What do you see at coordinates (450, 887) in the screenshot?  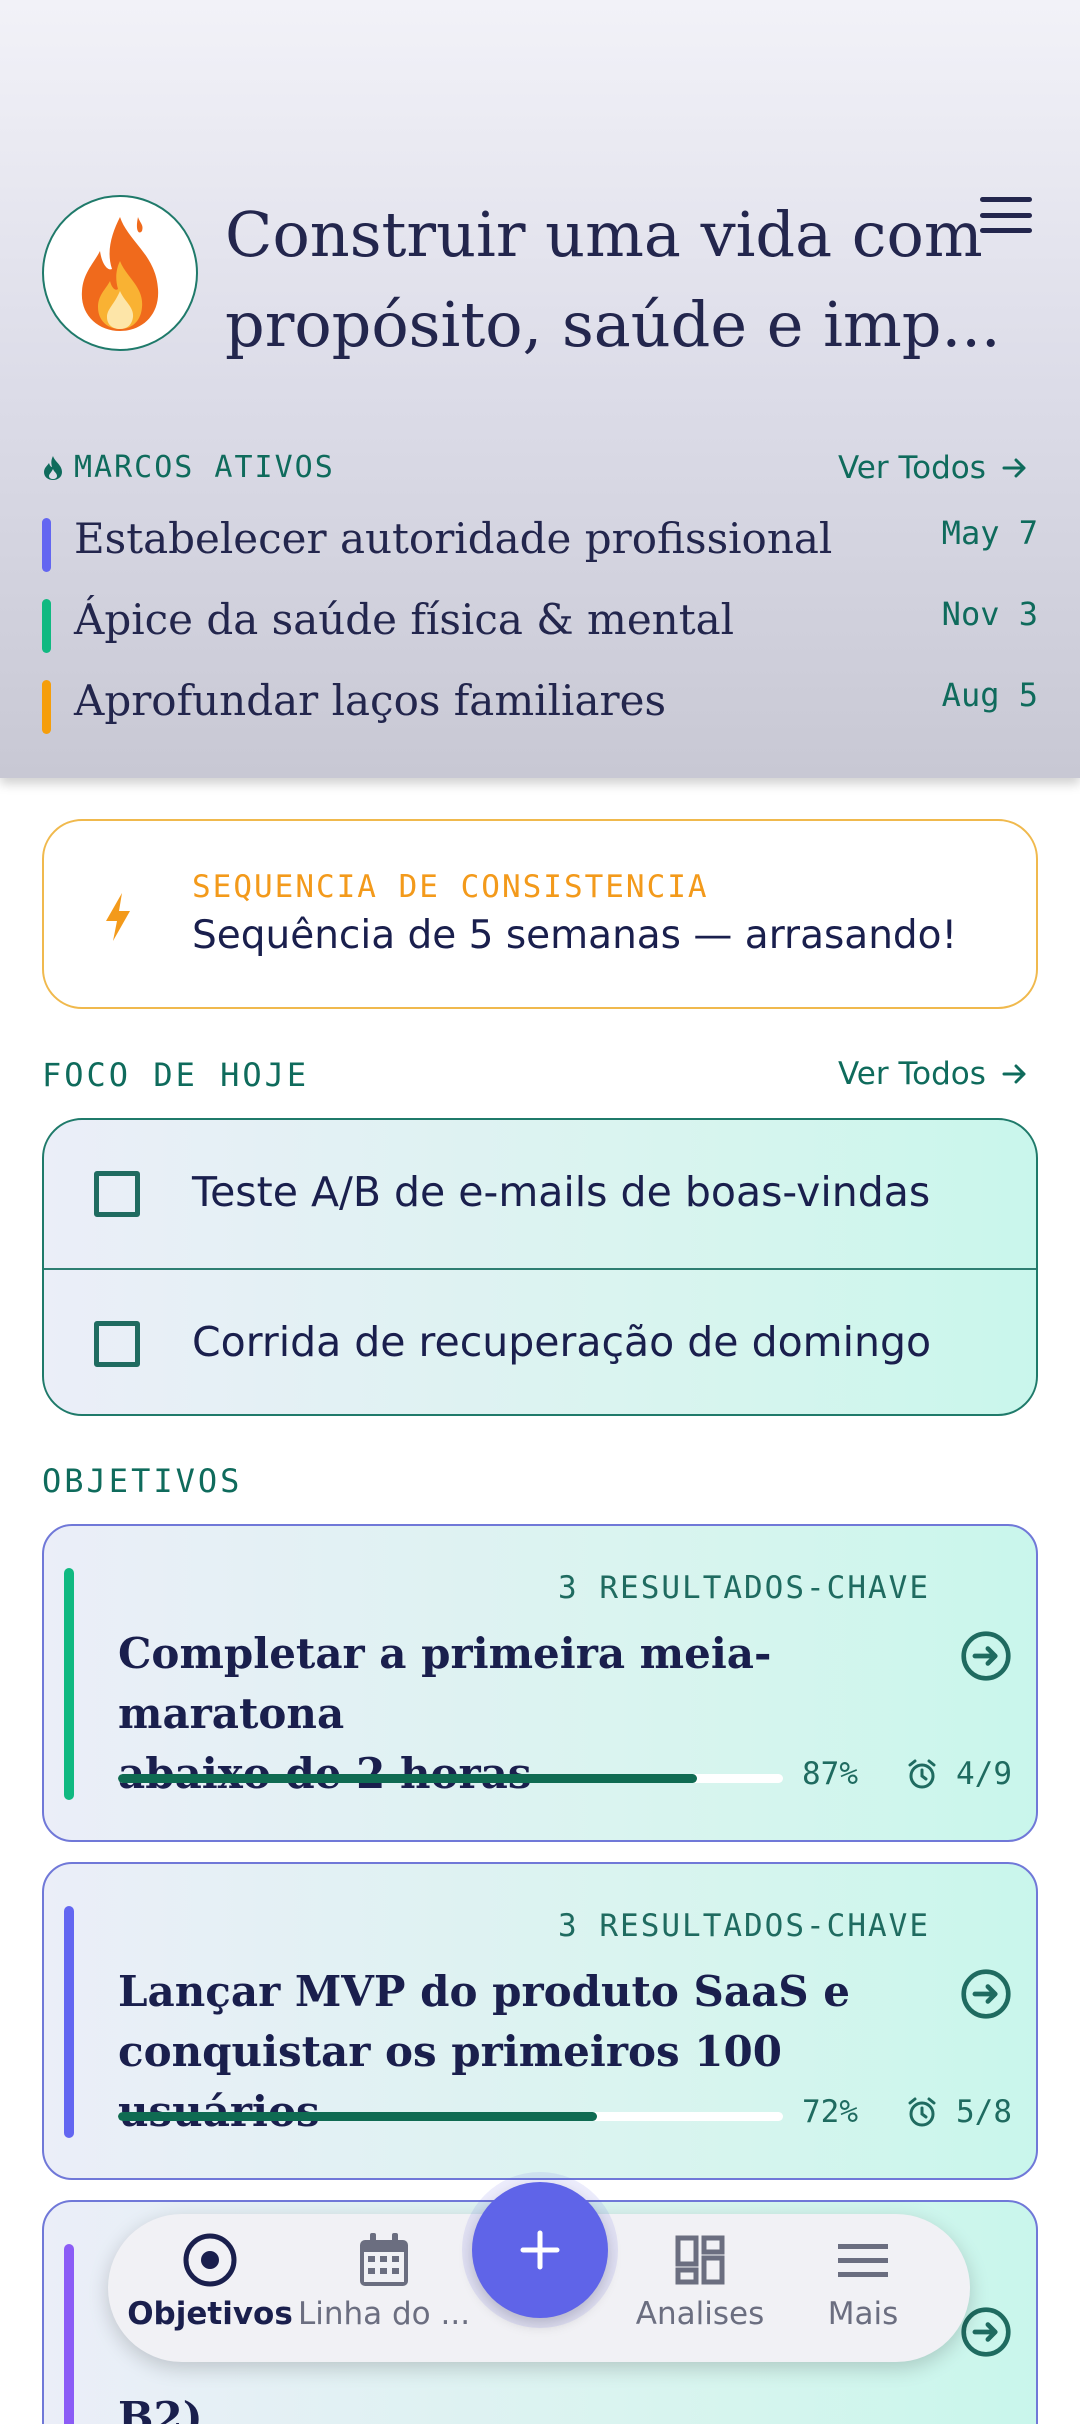 I see `streak-label: SEQUENCIA DE CONSISTENCIA` at bounding box center [450, 887].